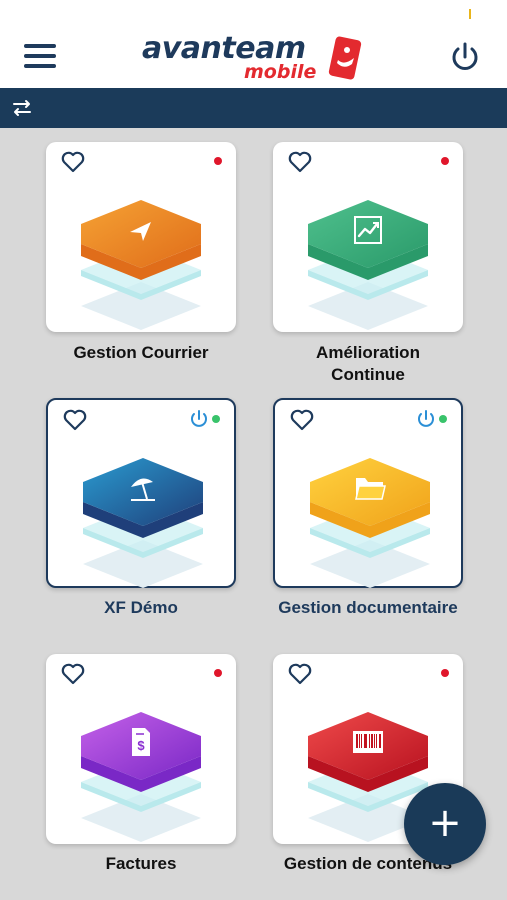  What do you see at coordinates (370, 523) in the screenshot?
I see `folder-icon` at bounding box center [370, 523].